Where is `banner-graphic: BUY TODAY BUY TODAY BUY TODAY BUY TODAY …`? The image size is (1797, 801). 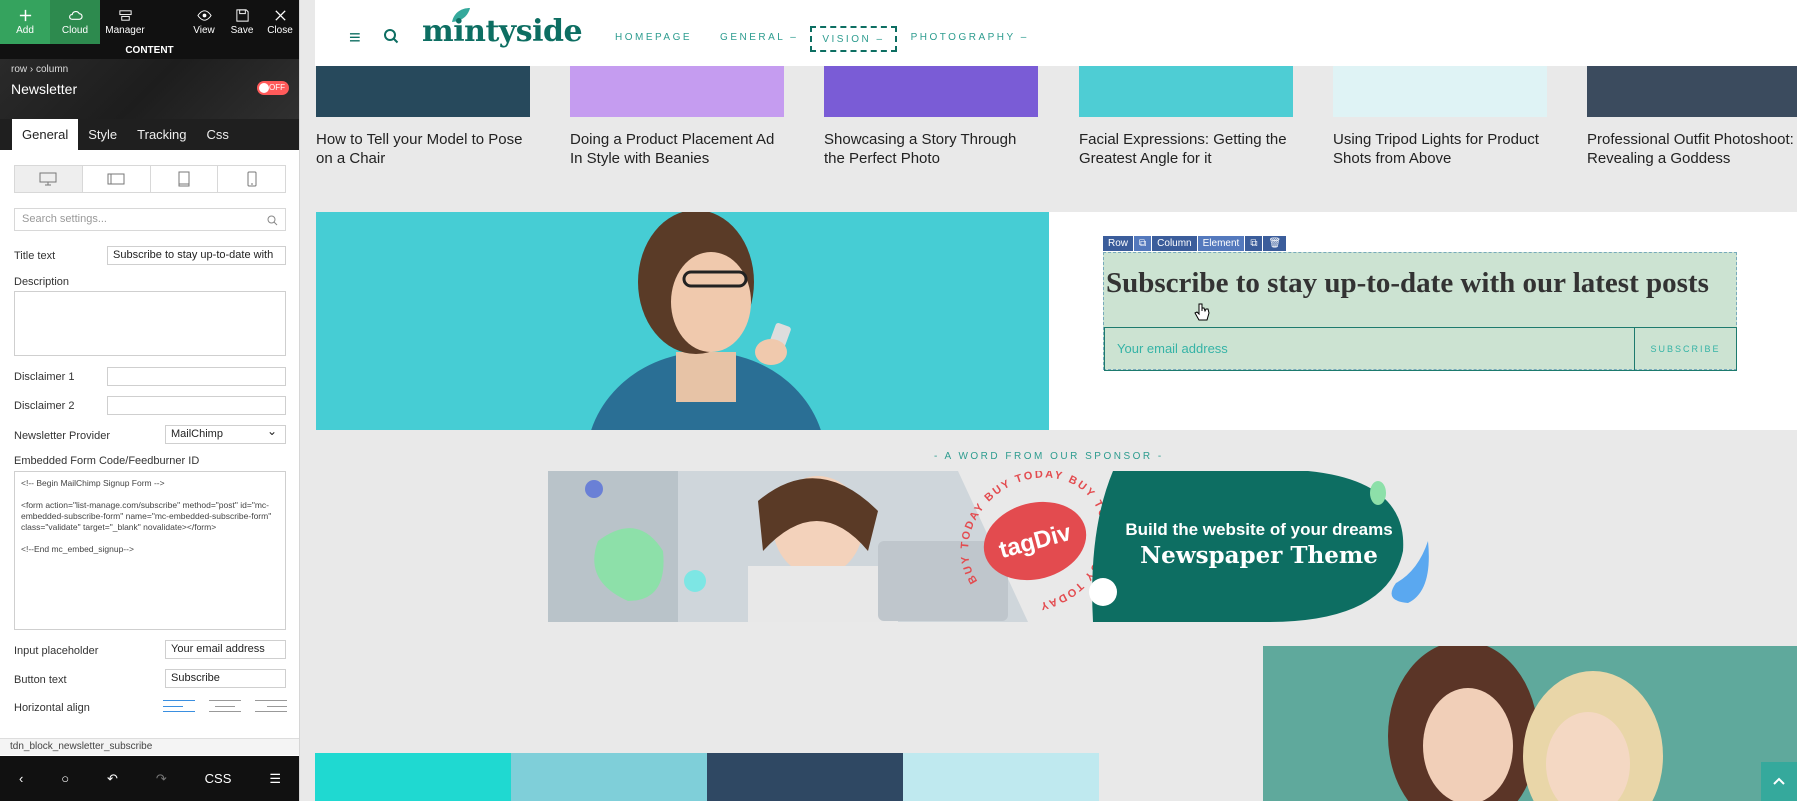
banner-graphic: BUY TODAY BUY TODAY BUY TODAY BUY TODAY … is located at coordinates (988, 541).